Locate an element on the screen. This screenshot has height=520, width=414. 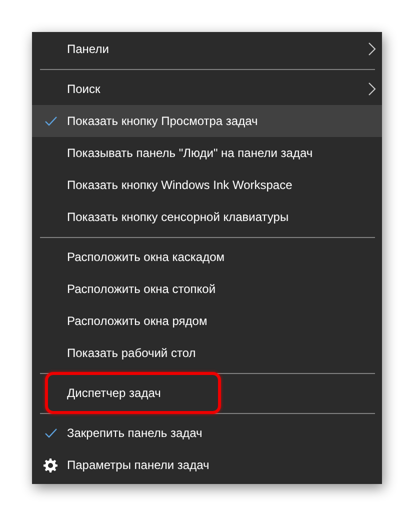
menu-item: Панели is located at coordinates (207, 49).